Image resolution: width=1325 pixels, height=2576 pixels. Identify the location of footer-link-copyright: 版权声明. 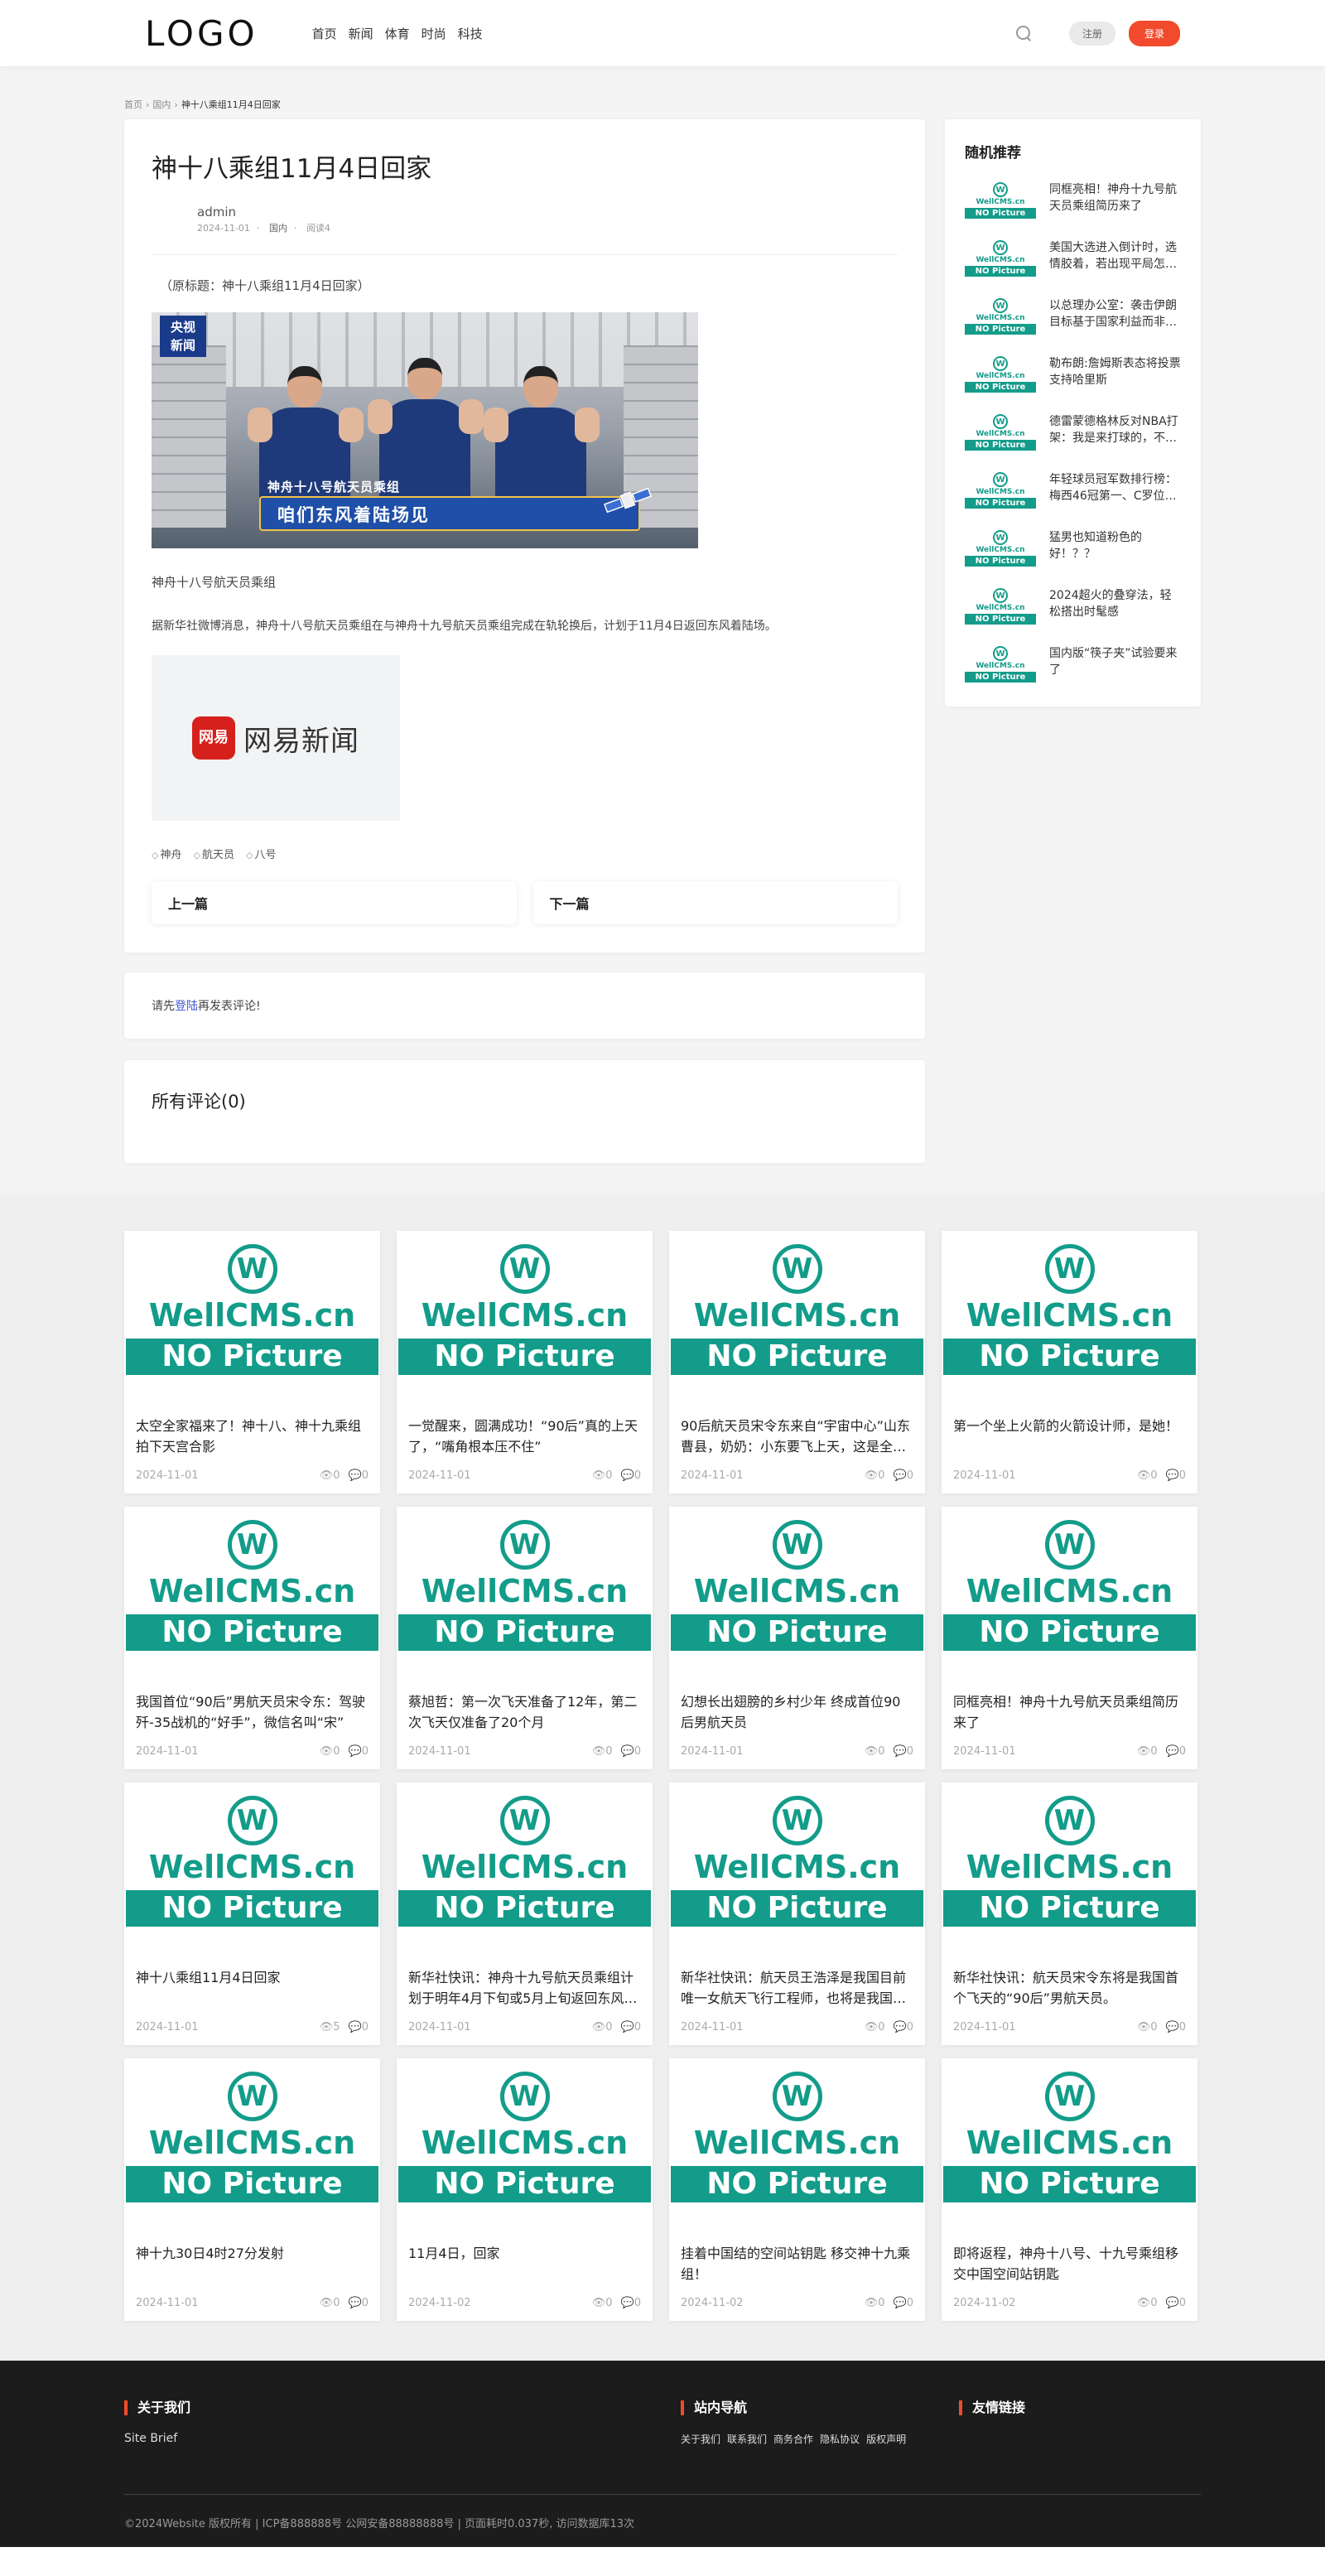
(886, 2439).